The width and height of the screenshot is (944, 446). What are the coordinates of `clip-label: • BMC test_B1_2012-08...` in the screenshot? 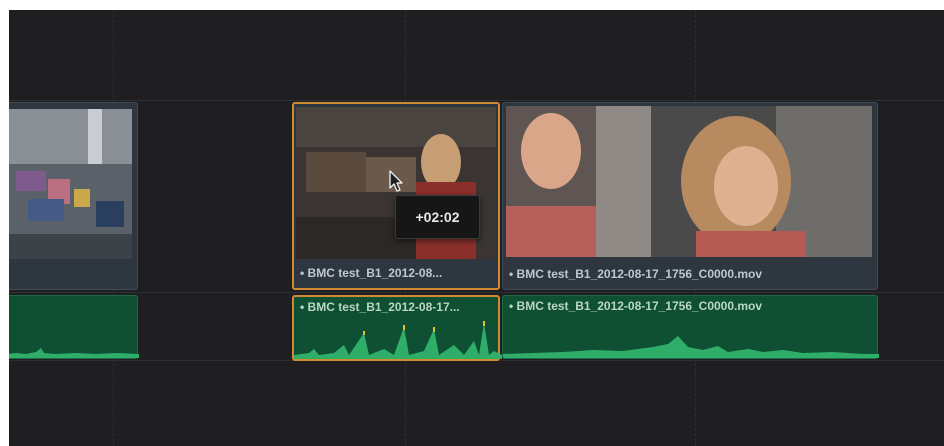 It's located at (371, 273).